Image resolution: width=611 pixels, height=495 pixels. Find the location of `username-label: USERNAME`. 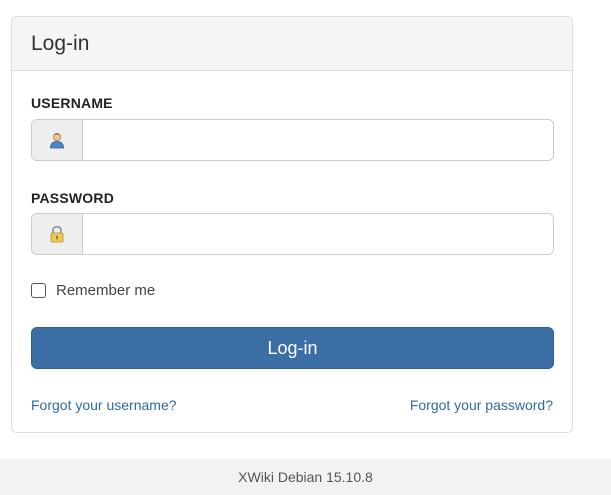

username-label: USERNAME is located at coordinates (72, 103).